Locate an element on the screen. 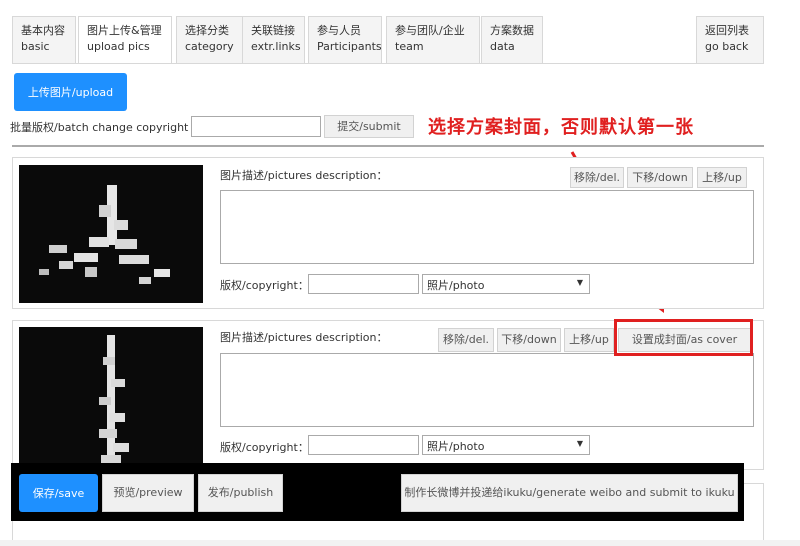 The height and width of the screenshot is (546, 800). cover-button-highlight is located at coordinates (683, 337).